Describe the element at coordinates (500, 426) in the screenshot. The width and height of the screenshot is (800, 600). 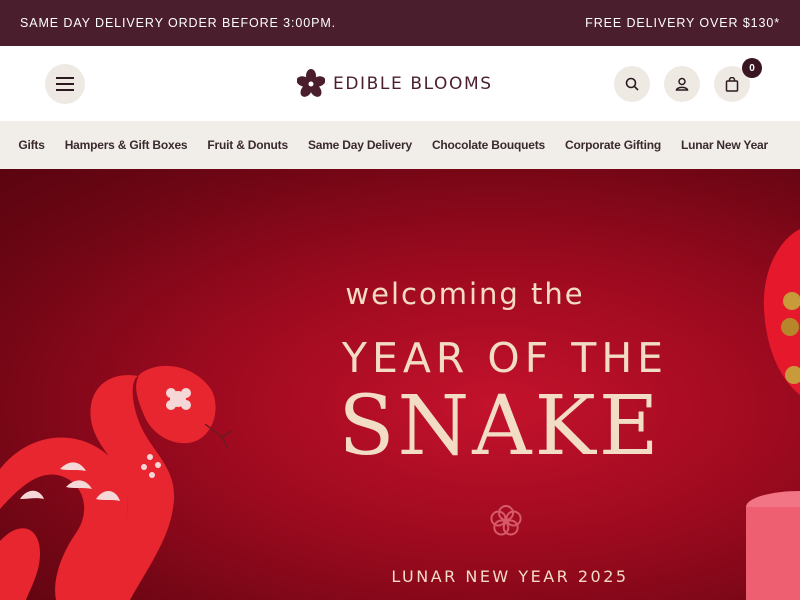
I see `hero-snake-title: SNAKE` at that location.